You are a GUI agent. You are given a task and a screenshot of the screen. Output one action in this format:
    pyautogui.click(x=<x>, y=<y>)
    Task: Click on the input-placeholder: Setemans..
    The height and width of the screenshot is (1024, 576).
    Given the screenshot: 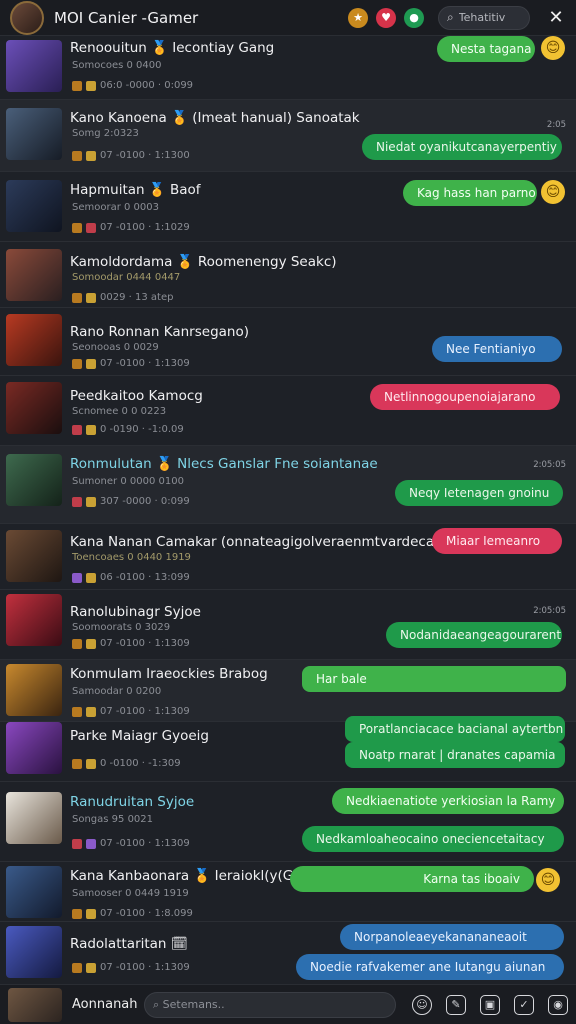 What is the action you would take?
    pyautogui.click(x=193, y=1004)
    